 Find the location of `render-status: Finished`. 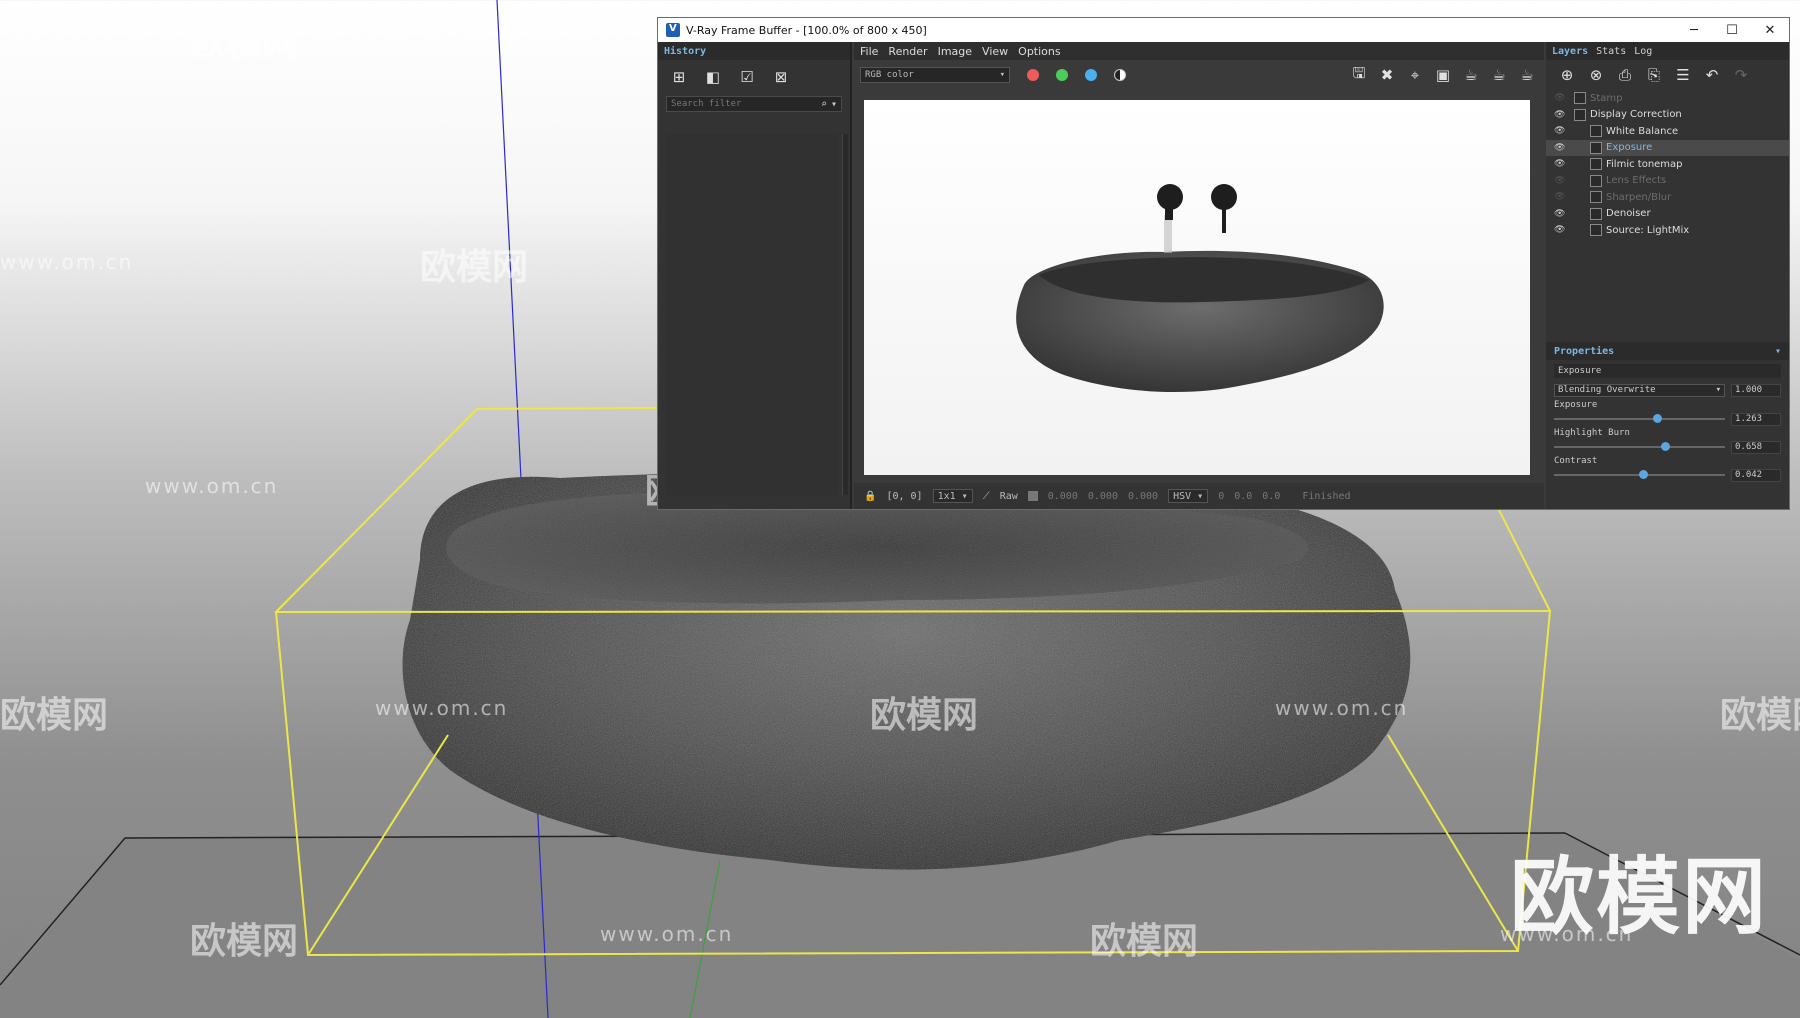

render-status: Finished is located at coordinates (1326, 496).